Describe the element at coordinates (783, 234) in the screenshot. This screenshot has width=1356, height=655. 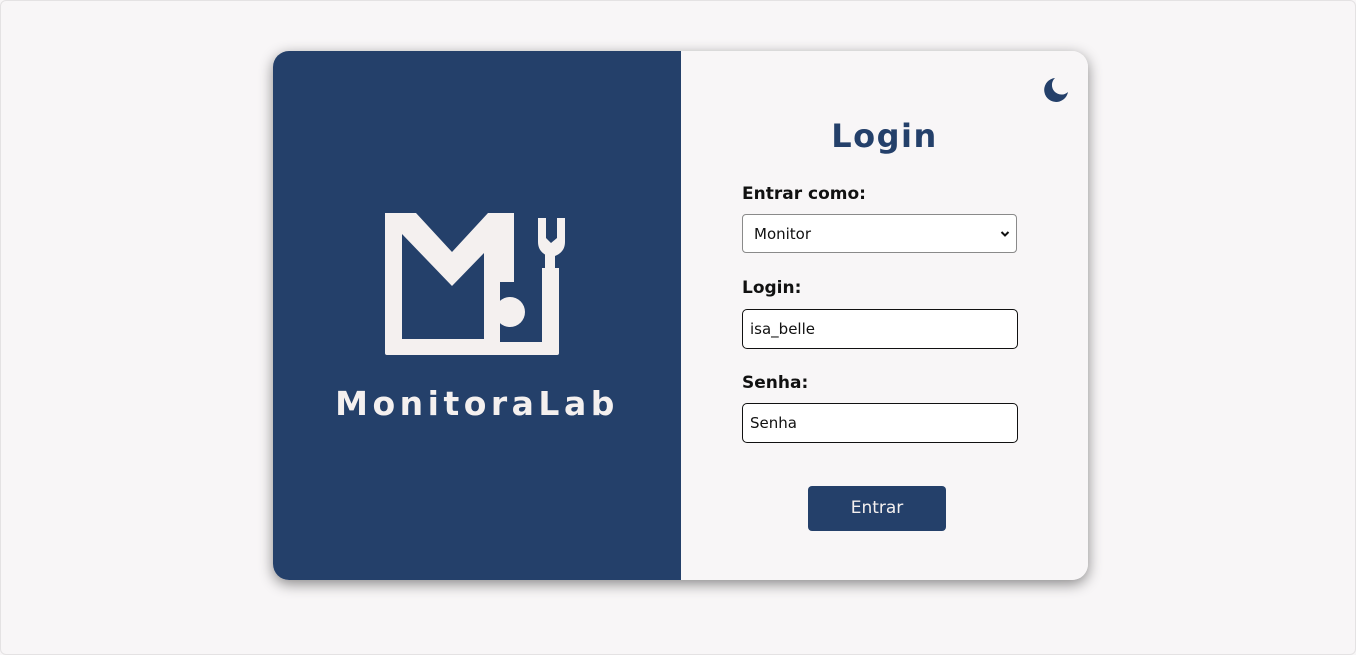
I see `role-select-value: Monitor` at that location.